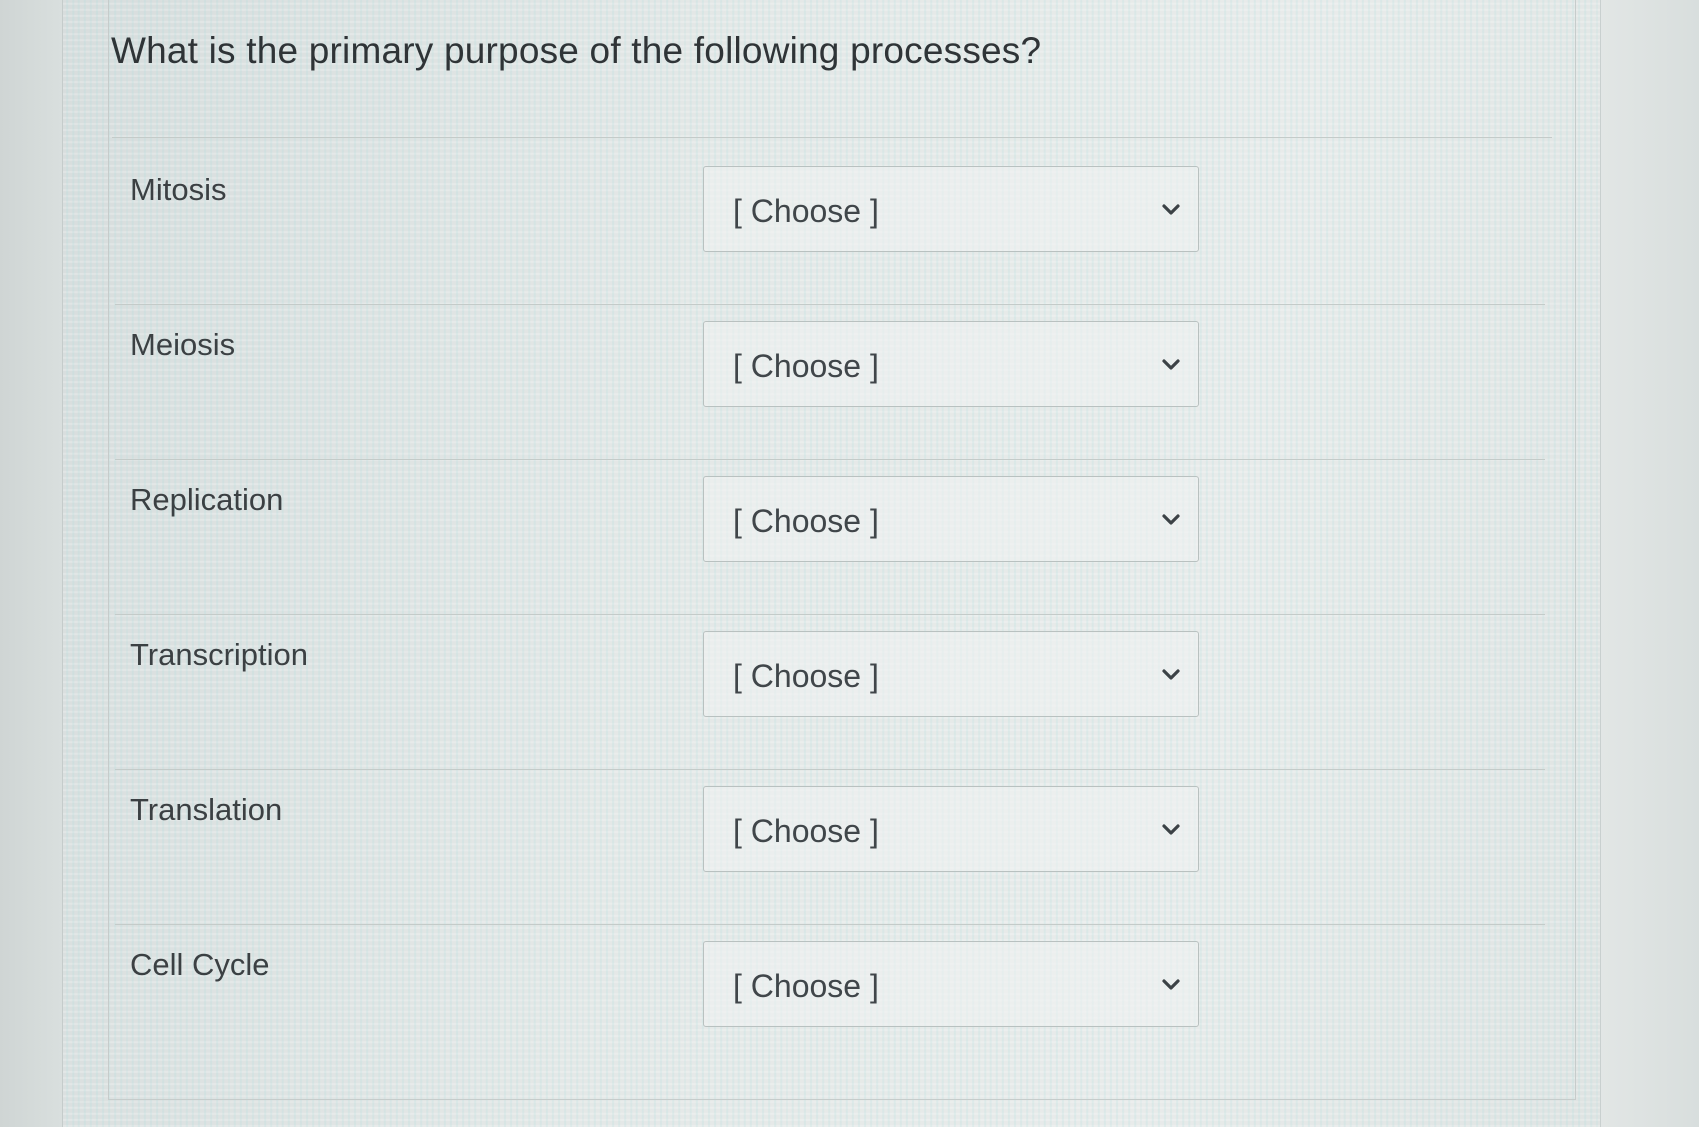  Describe the element at coordinates (951, 209) in the screenshot. I see `choose-dropdown-mitosis: [ Choose ]` at that location.